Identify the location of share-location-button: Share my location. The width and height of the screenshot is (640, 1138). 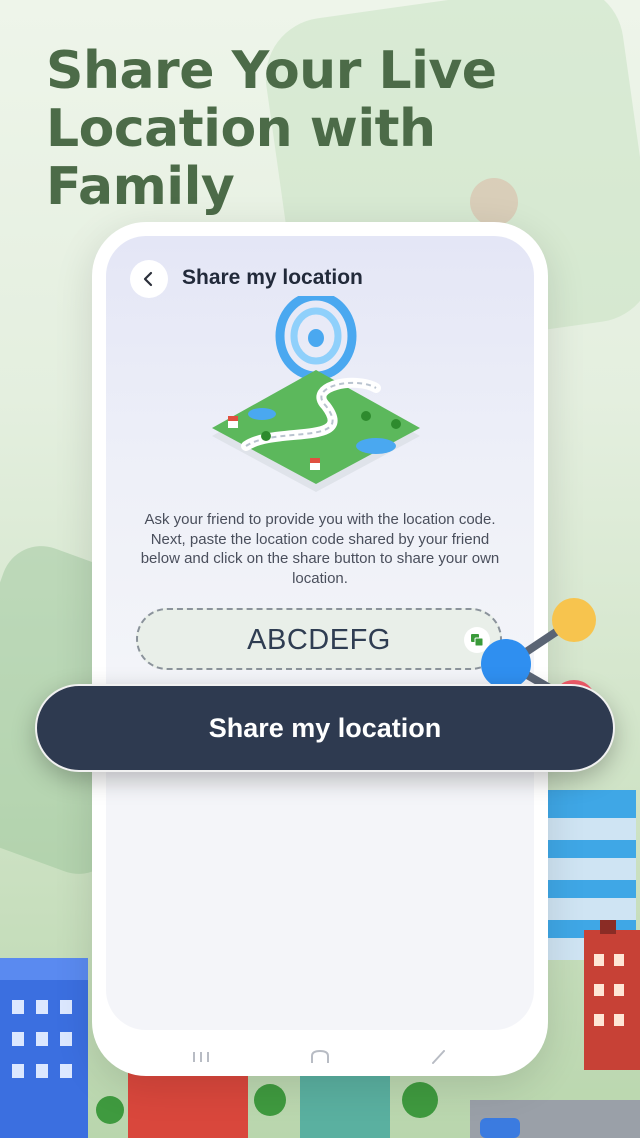
(325, 728).